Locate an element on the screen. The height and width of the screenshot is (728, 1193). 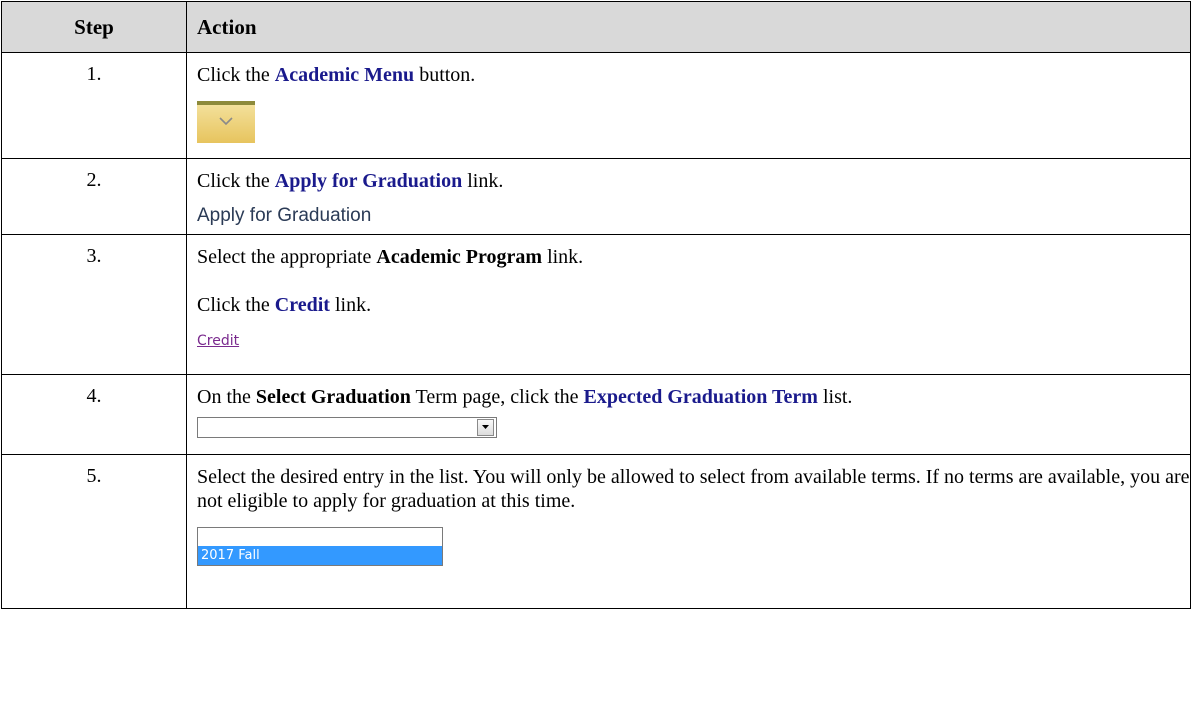
academic-menu-button is located at coordinates (226, 122).